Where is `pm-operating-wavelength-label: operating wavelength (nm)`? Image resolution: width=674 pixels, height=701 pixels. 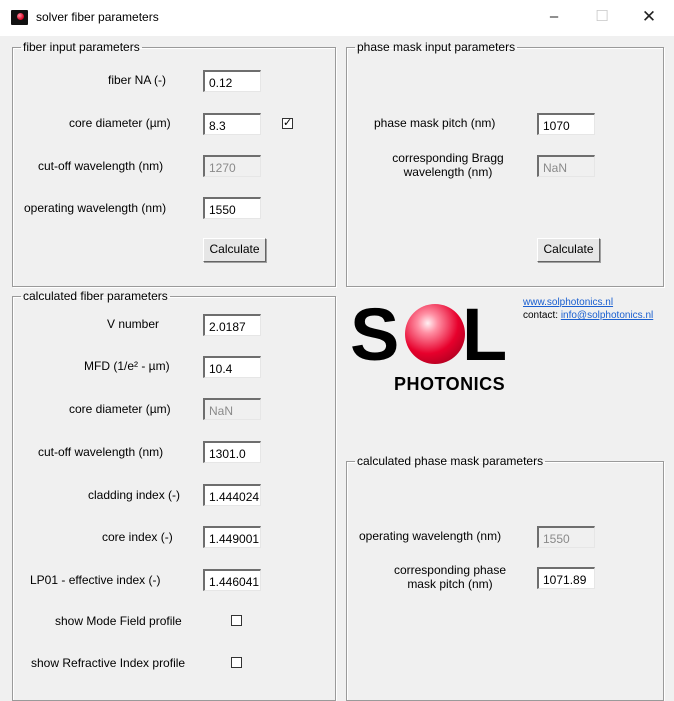
pm-operating-wavelength-label: operating wavelength (nm) is located at coordinates (430, 536).